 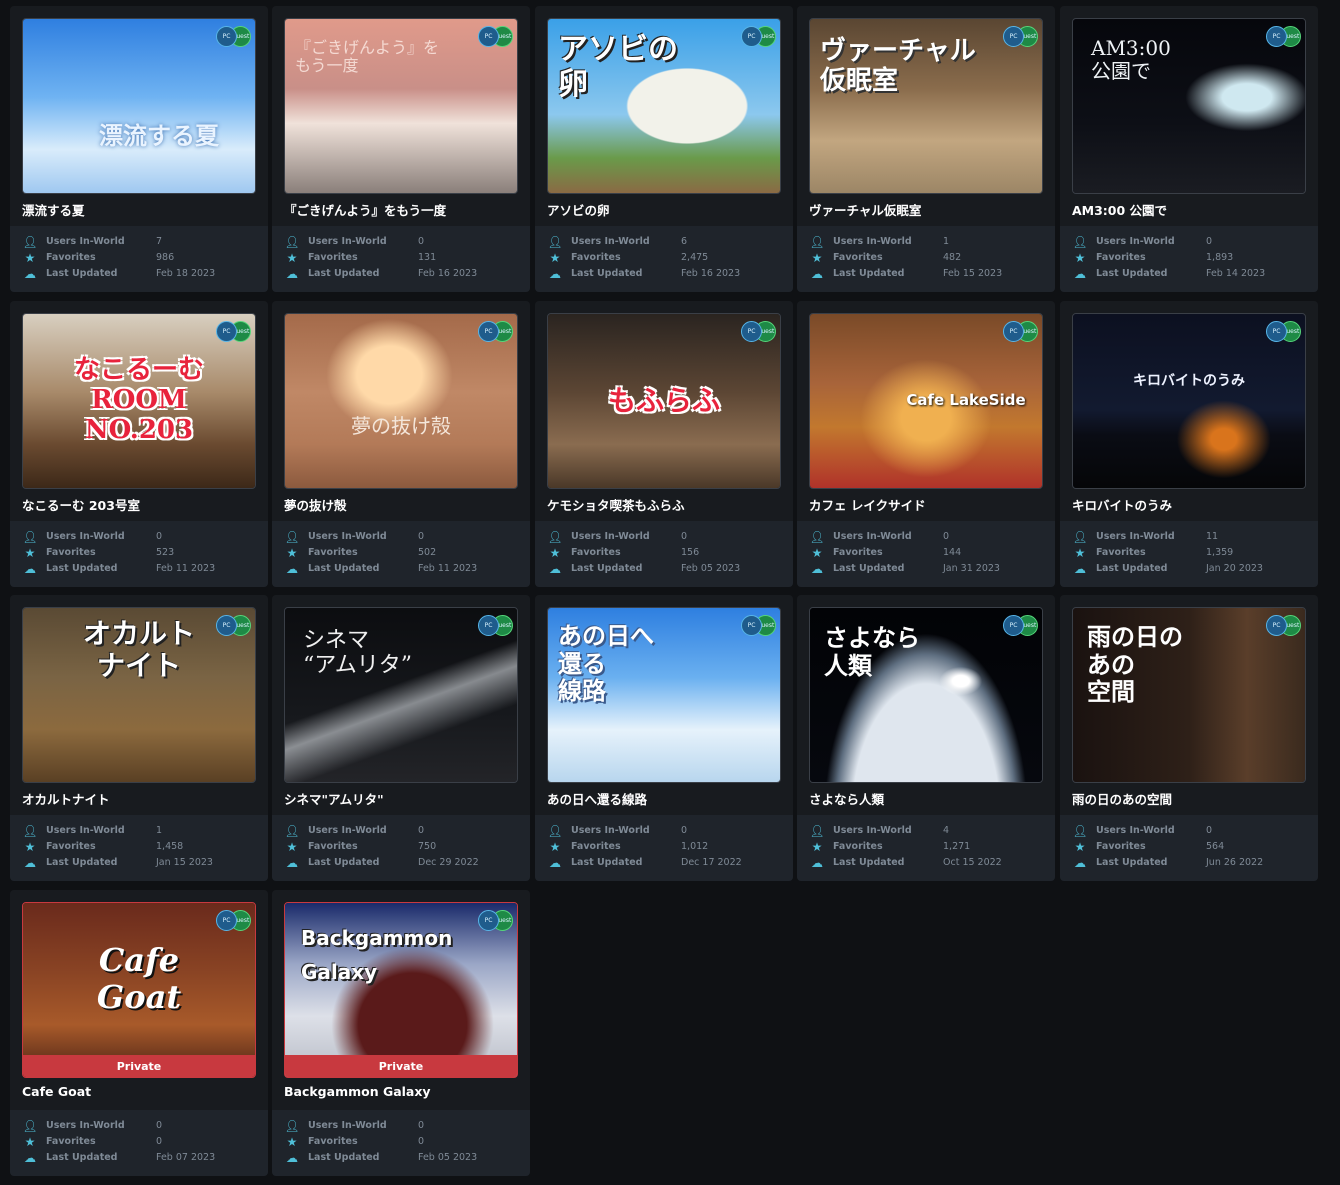 I want to click on world-title: AM3:00 公園で, so click(x=1190, y=209).